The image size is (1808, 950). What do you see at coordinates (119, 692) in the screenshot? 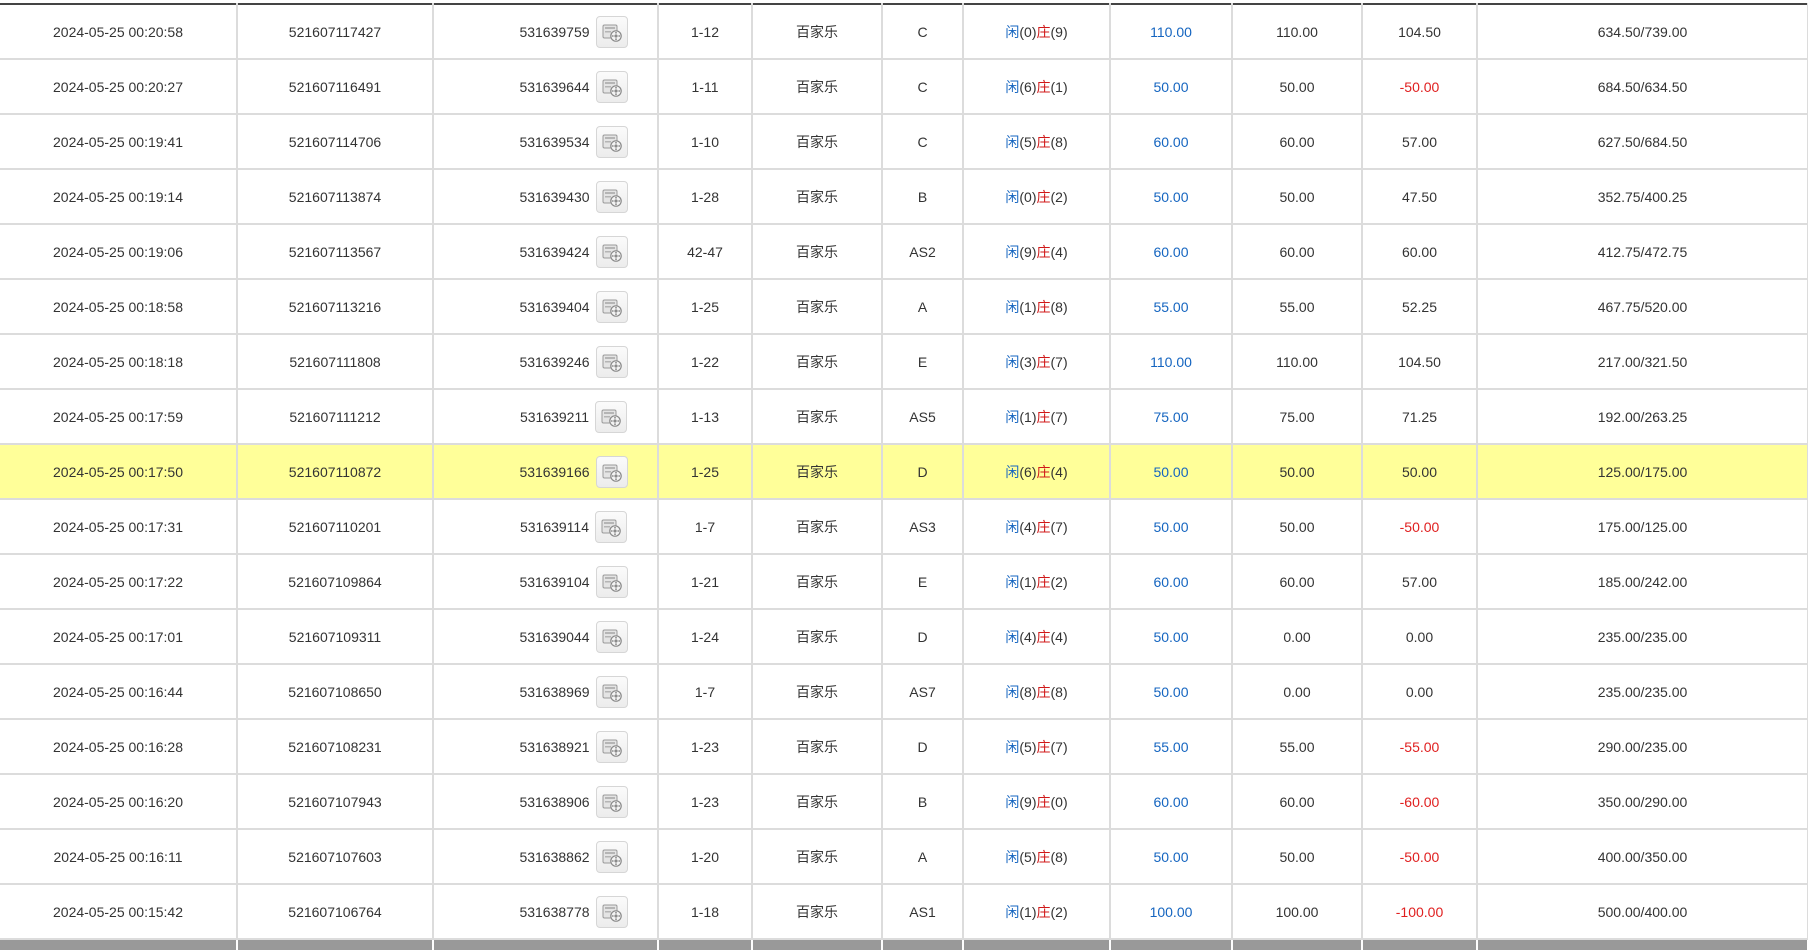
I see `bet-time: 2024-05-25 00:16:44` at bounding box center [119, 692].